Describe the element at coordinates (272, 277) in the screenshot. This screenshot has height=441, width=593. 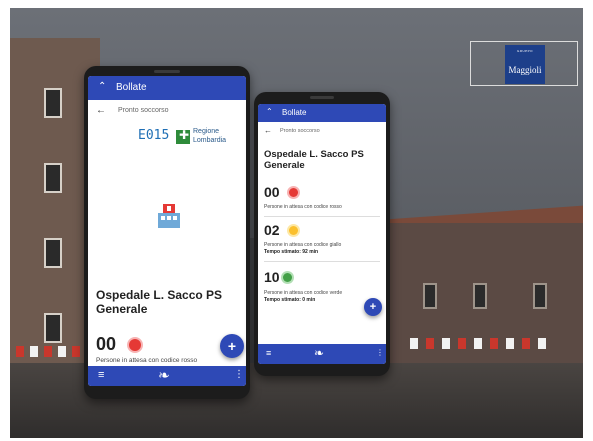
I see `count-green: 10` at that location.